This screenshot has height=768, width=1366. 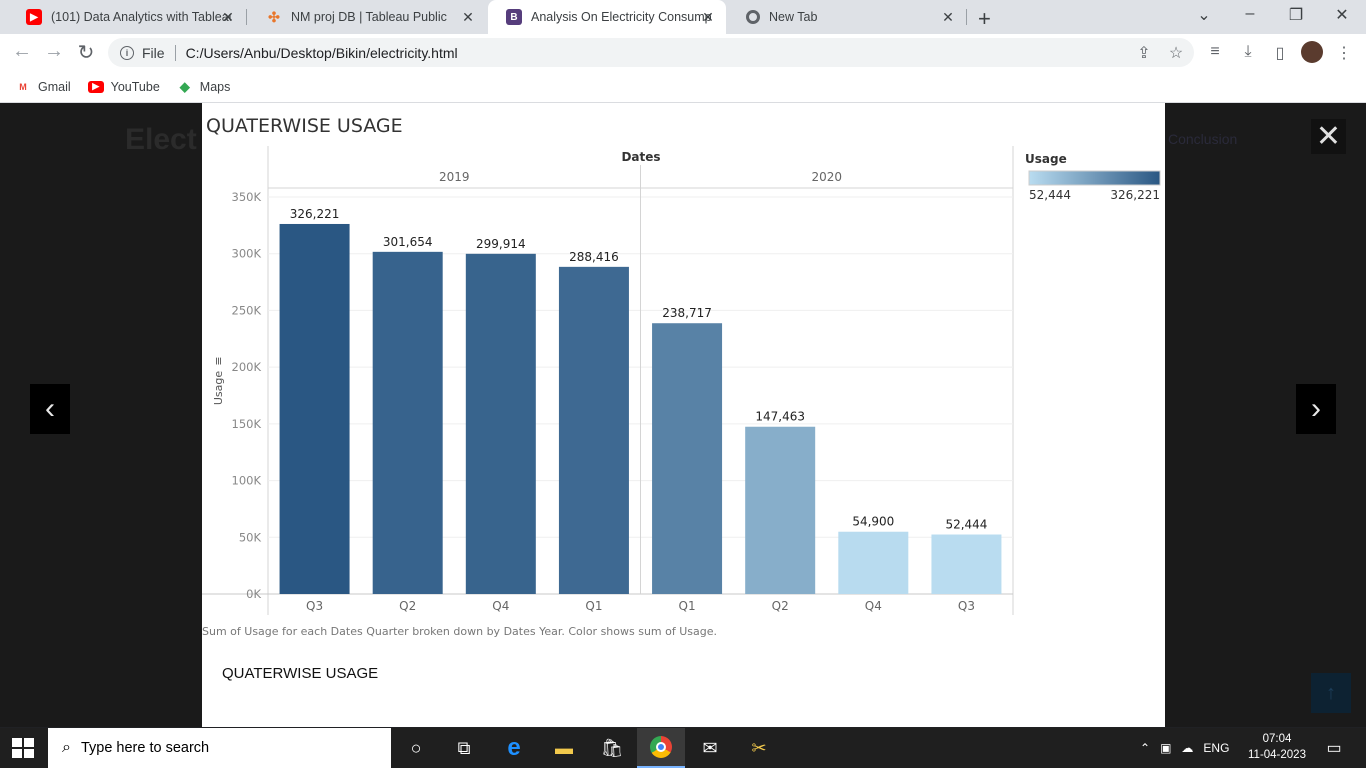 What do you see at coordinates (184, 86) in the screenshot?
I see `maps-icon: ◆` at bounding box center [184, 86].